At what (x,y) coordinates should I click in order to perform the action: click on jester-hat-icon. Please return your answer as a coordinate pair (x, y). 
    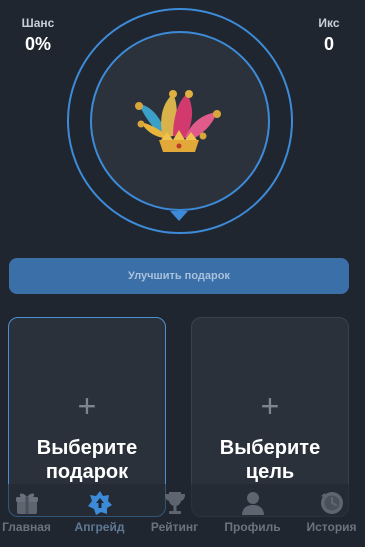
    Looking at the image, I should click on (178, 121).